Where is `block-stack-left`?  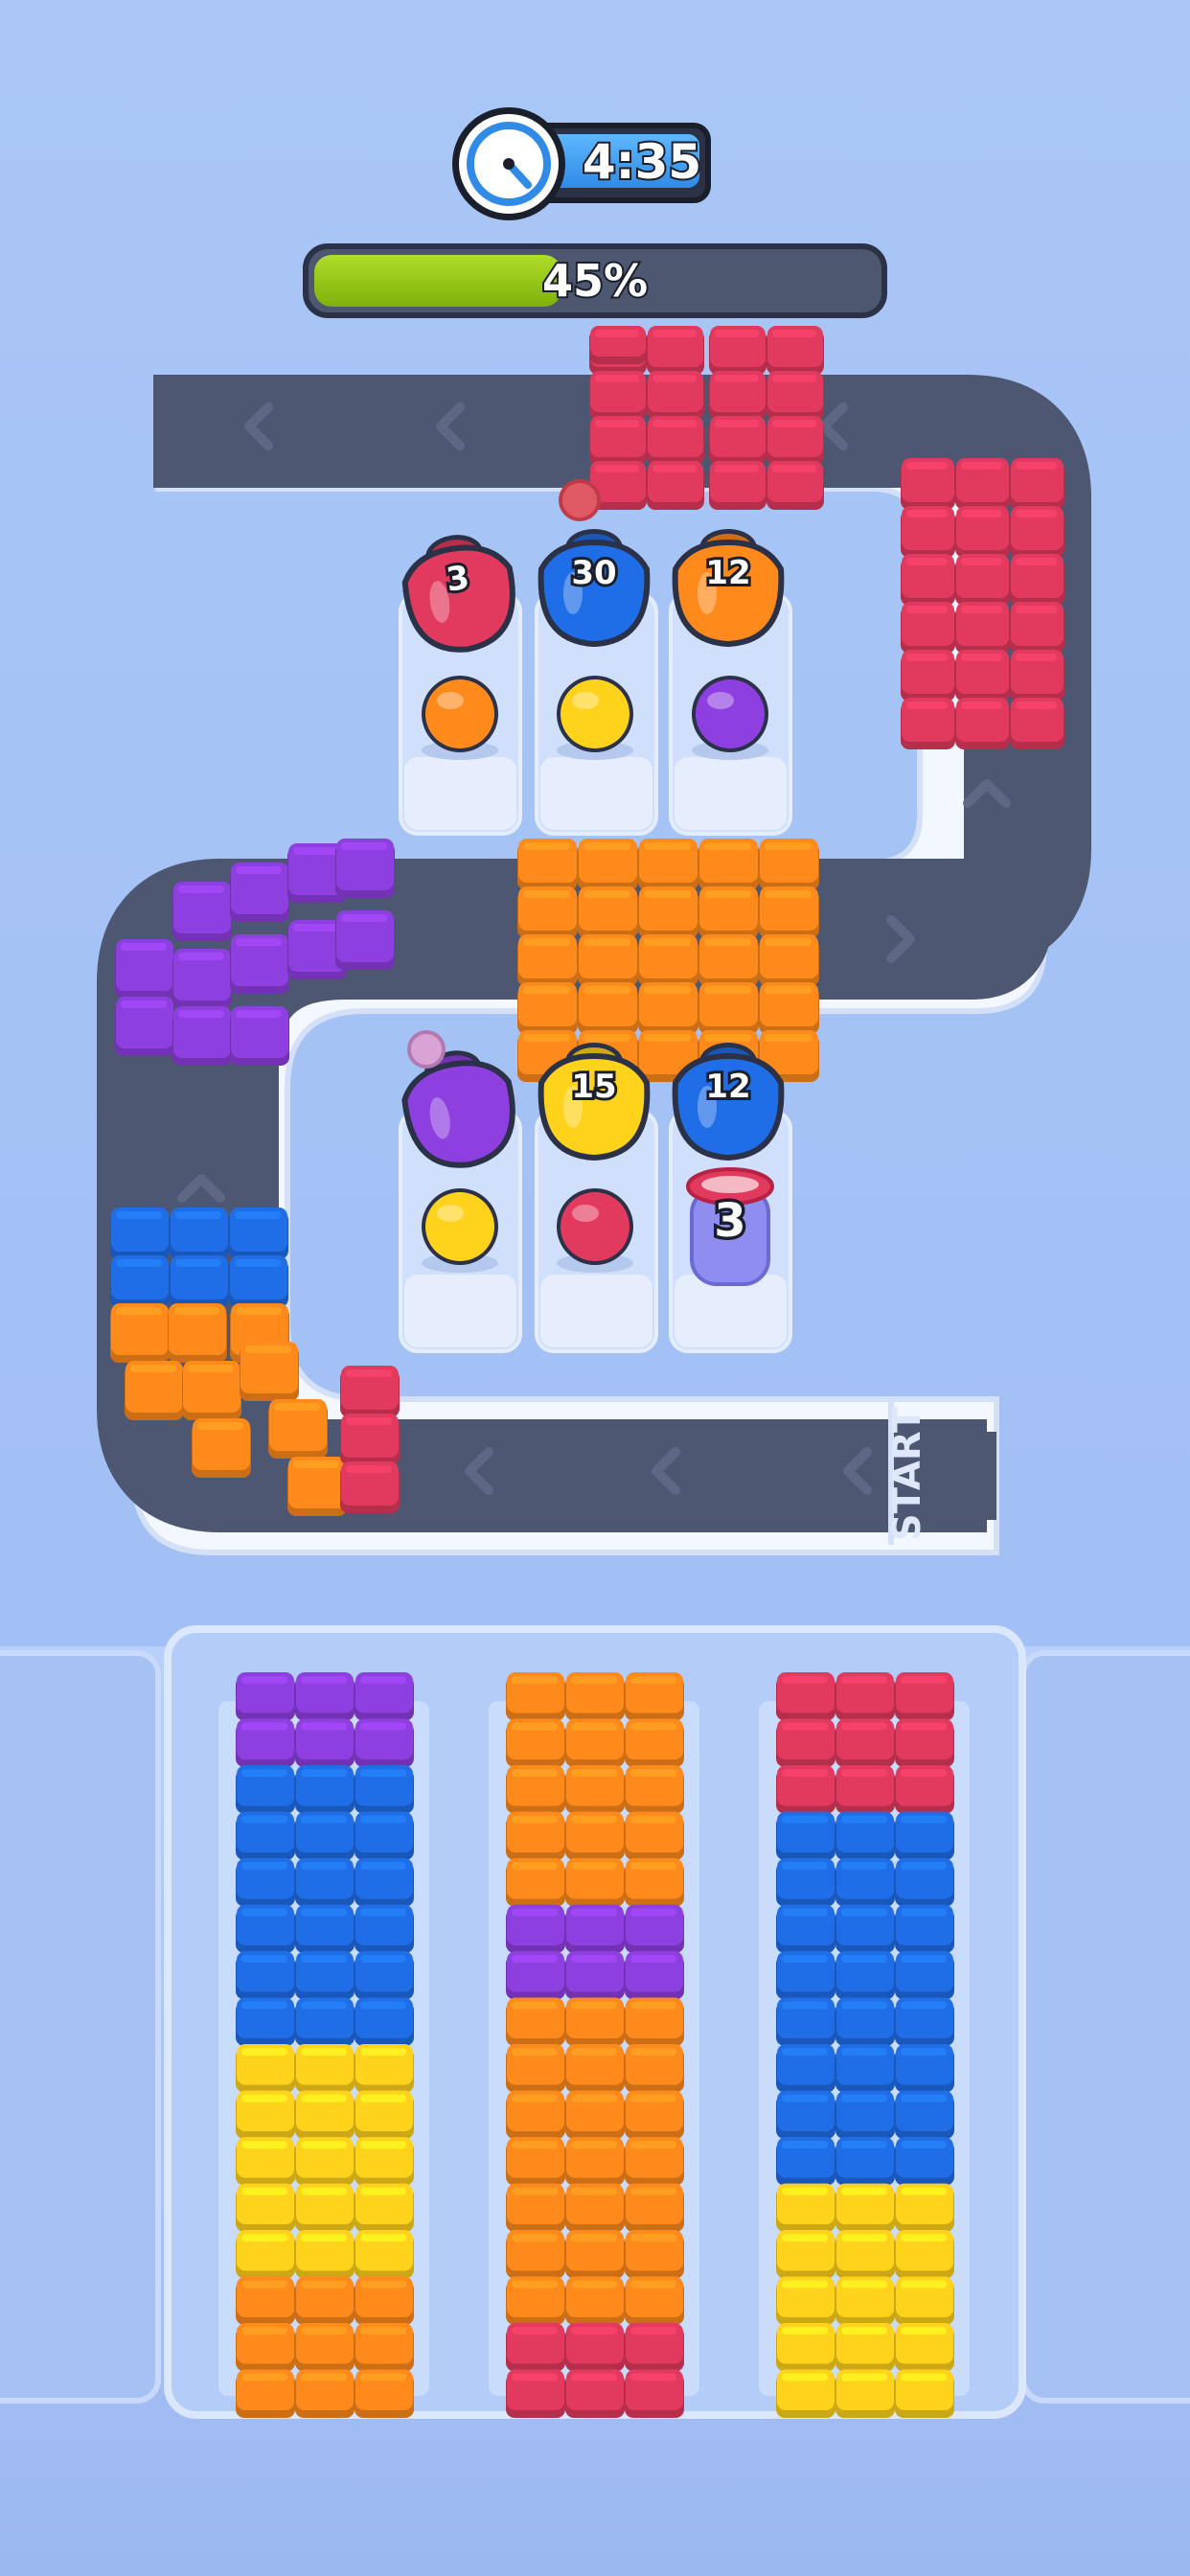
block-stack-left is located at coordinates (325, 2045).